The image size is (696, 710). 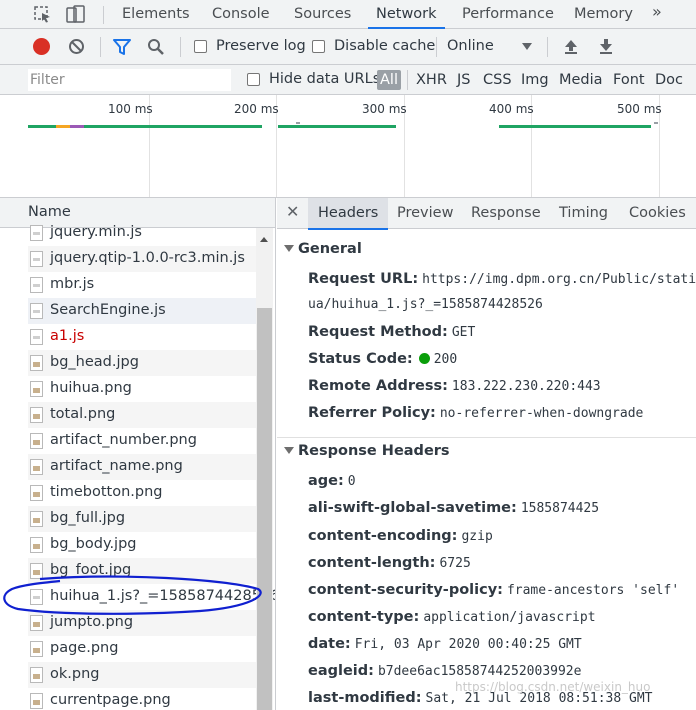 What do you see at coordinates (348, 214) in the screenshot?
I see `tab-headers: Headers` at bounding box center [348, 214].